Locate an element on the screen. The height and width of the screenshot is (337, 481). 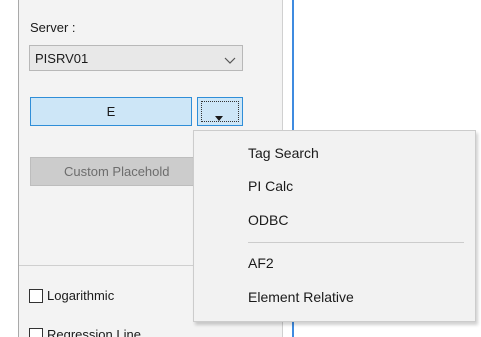
caret-down-icon is located at coordinates (219, 114).